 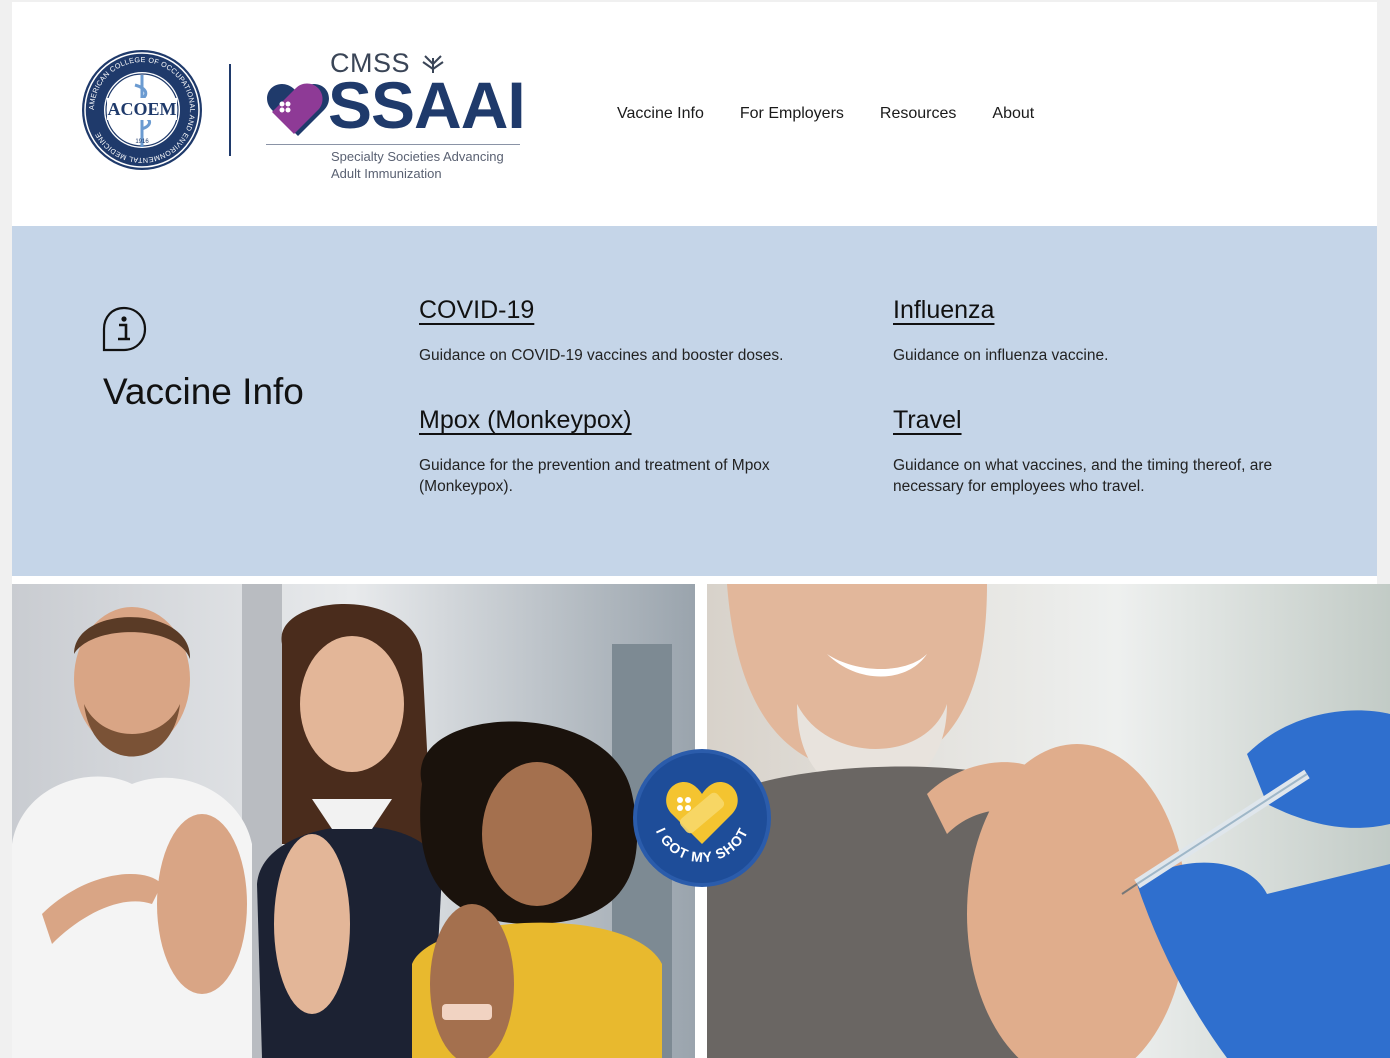 What do you see at coordinates (1093, 331) in the screenshot?
I see `card-influenza: Influenza Guidance on influenza vaccine.` at bounding box center [1093, 331].